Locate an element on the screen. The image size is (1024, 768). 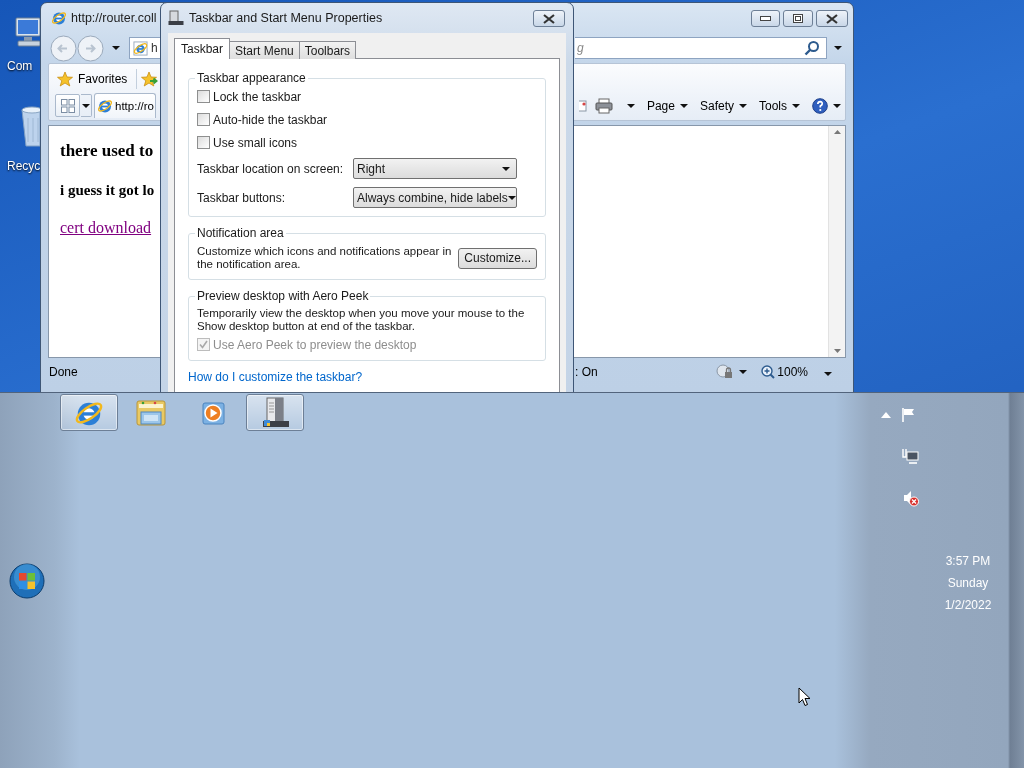
group-label: Notification area is located at coordinates (240, 233).